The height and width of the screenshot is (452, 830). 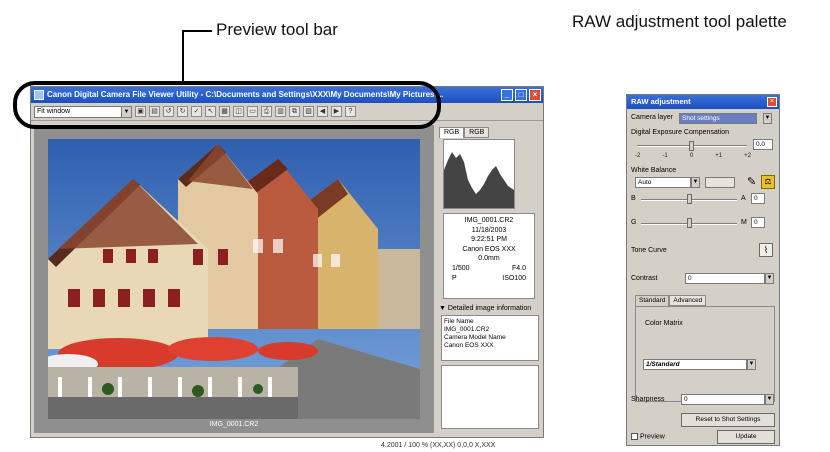 What do you see at coordinates (467, 329) in the screenshot?
I see `detail-line: IMG_0001.CR2` at bounding box center [467, 329].